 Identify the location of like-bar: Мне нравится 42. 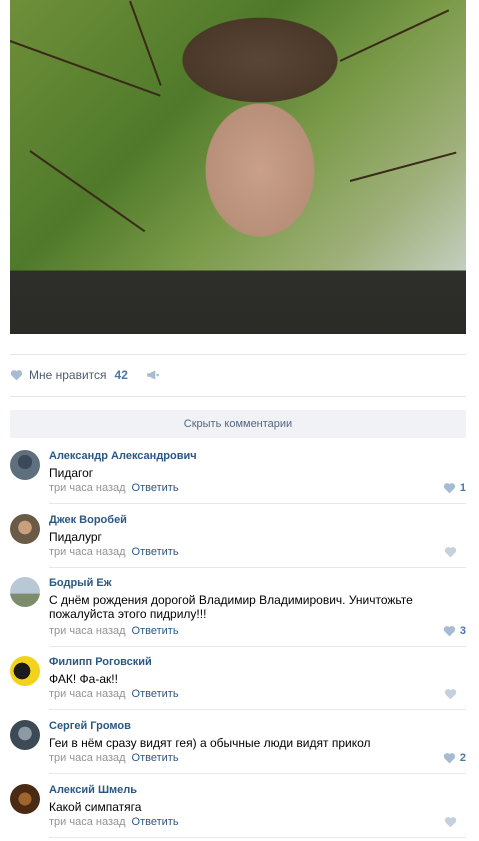
(85, 375).